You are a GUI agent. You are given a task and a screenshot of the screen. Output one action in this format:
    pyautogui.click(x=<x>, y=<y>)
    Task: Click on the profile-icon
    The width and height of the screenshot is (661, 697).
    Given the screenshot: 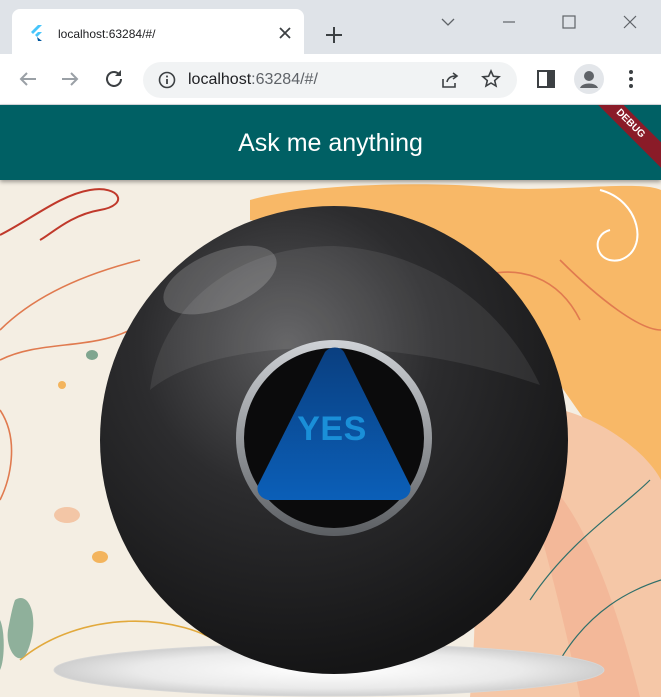 What is the action you would take?
    pyautogui.click(x=589, y=79)
    